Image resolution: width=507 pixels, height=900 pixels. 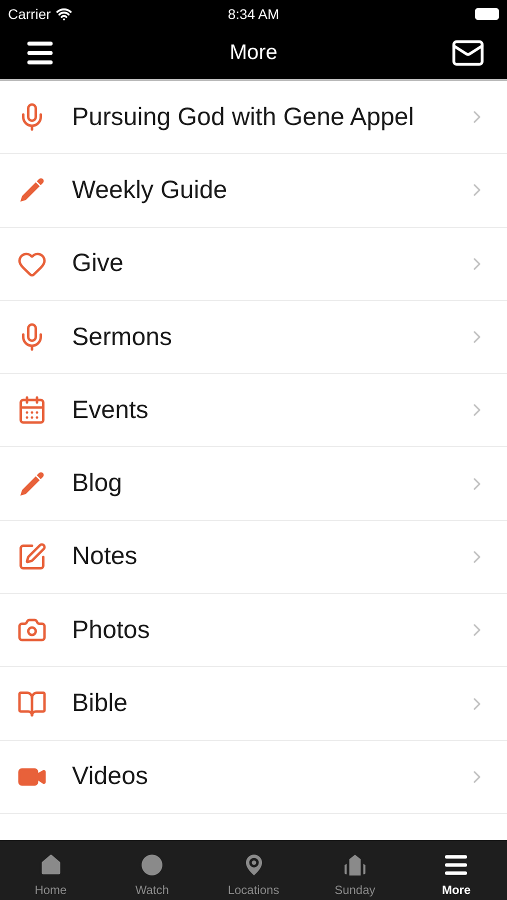 I want to click on menu-item: Bible, so click(x=253, y=704).